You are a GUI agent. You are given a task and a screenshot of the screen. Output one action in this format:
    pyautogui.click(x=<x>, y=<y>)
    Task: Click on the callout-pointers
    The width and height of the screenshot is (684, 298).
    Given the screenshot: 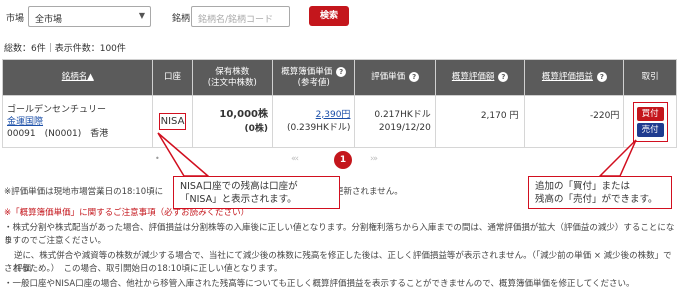 What is the action you would take?
    pyautogui.click(x=397, y=154)
    